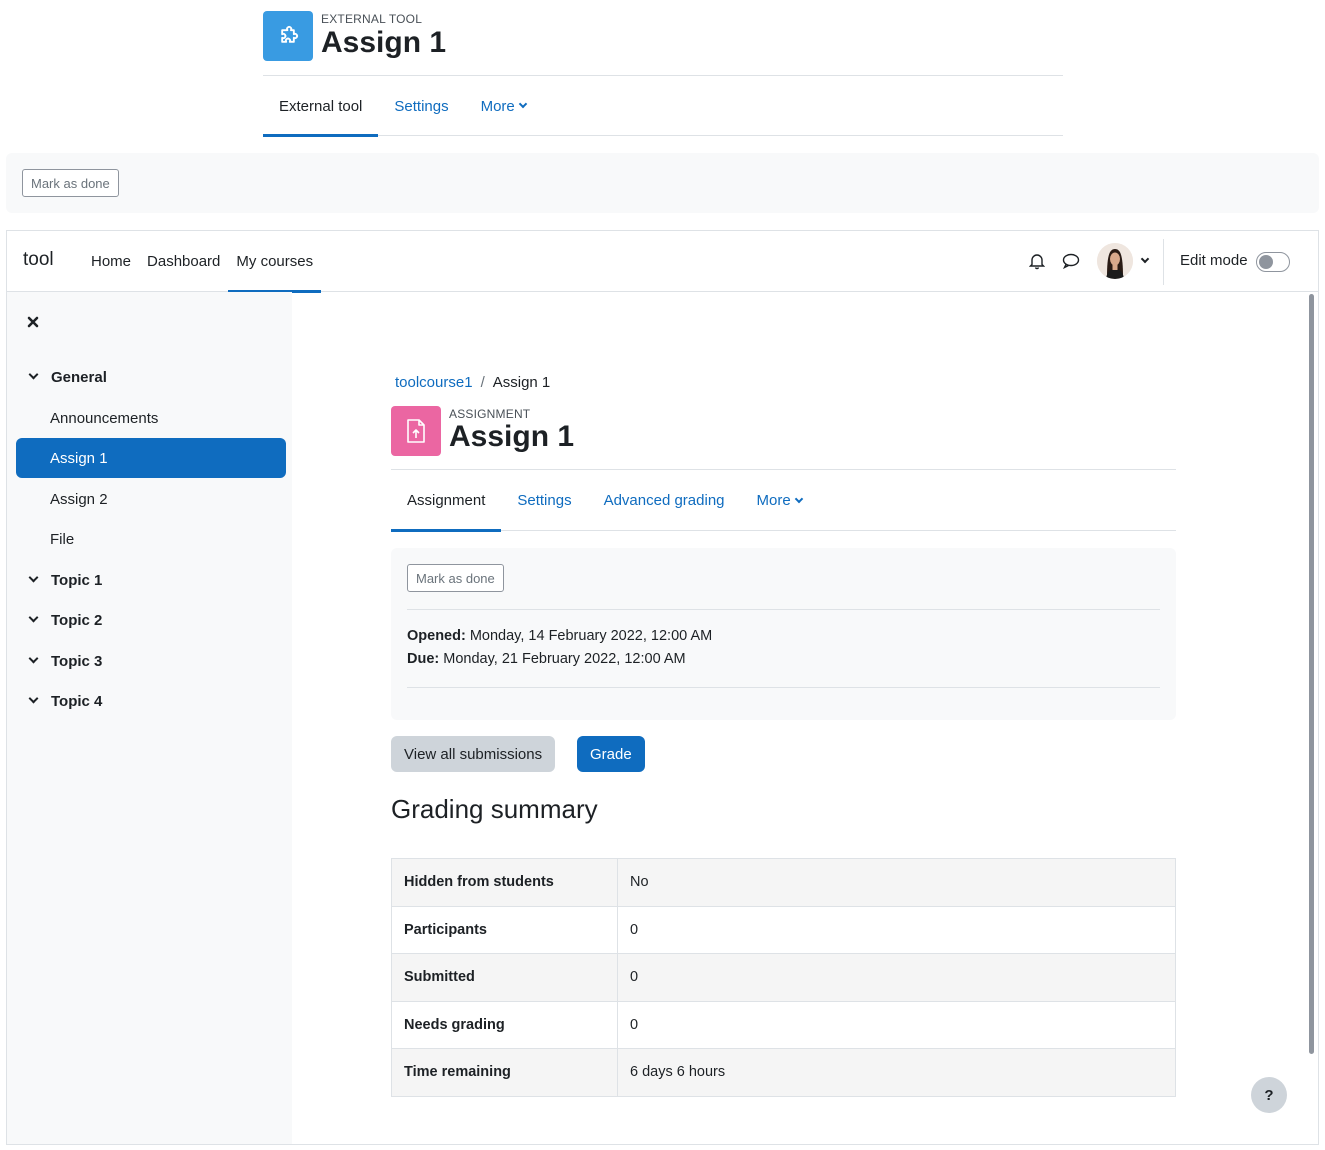 This screenshot has width=1325, height=1150. What do you see at coordinates (151, 499) in the screenshot?
I see `course-item-assign-2: Assign 2` at bounding box center [151, 499].